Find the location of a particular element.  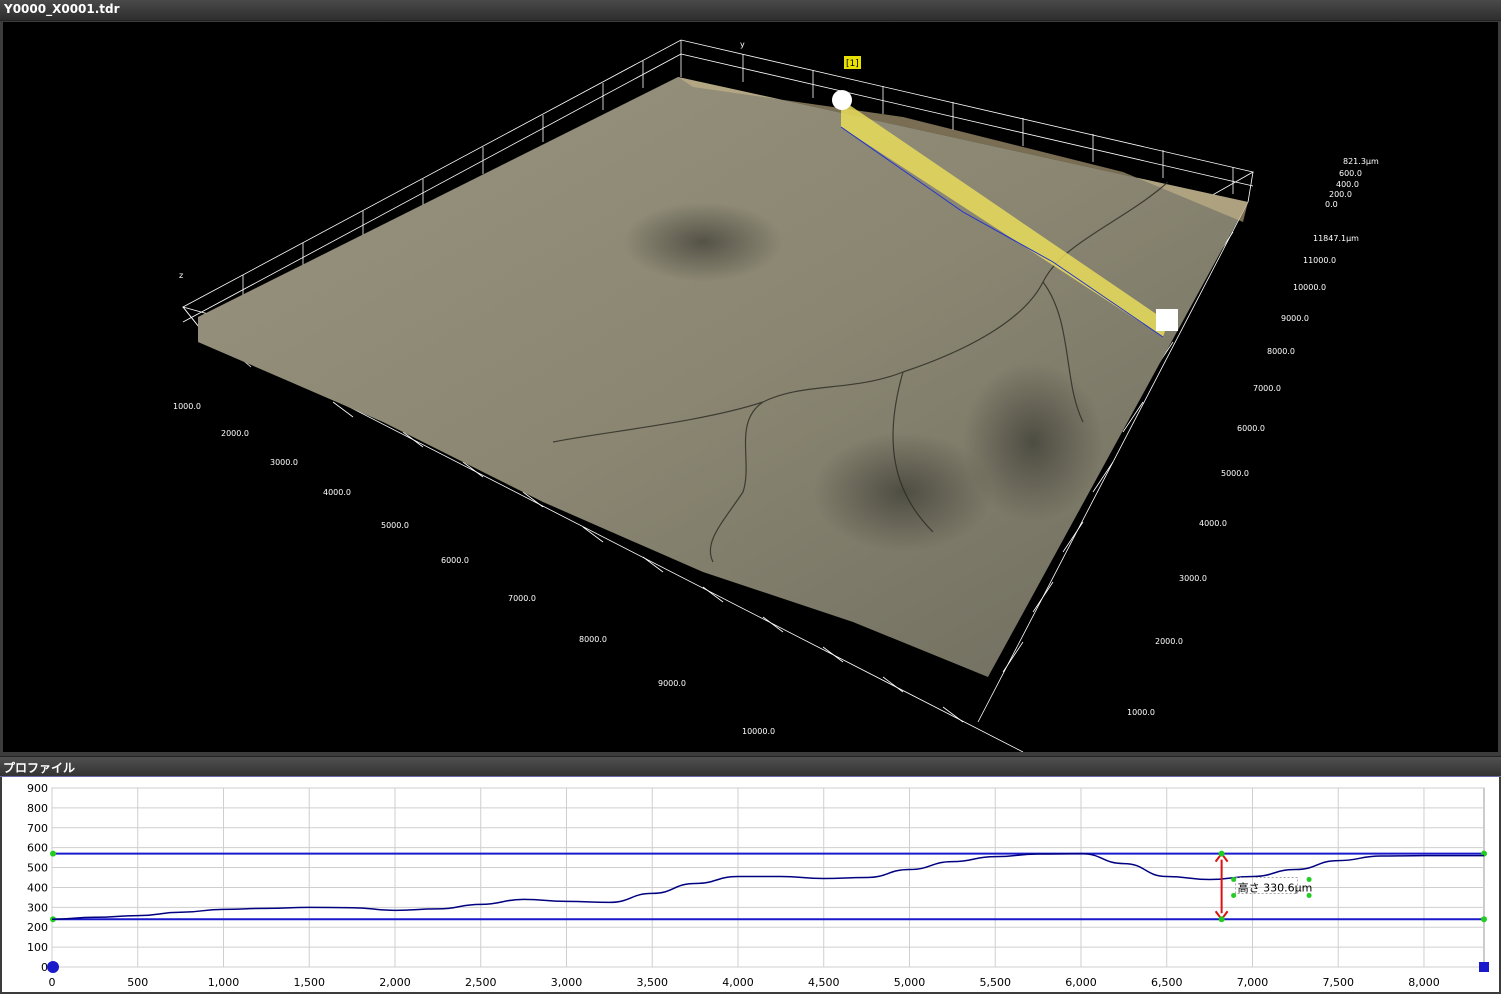

x-tick-label: 2,000 is located at coordinates (395, 982).